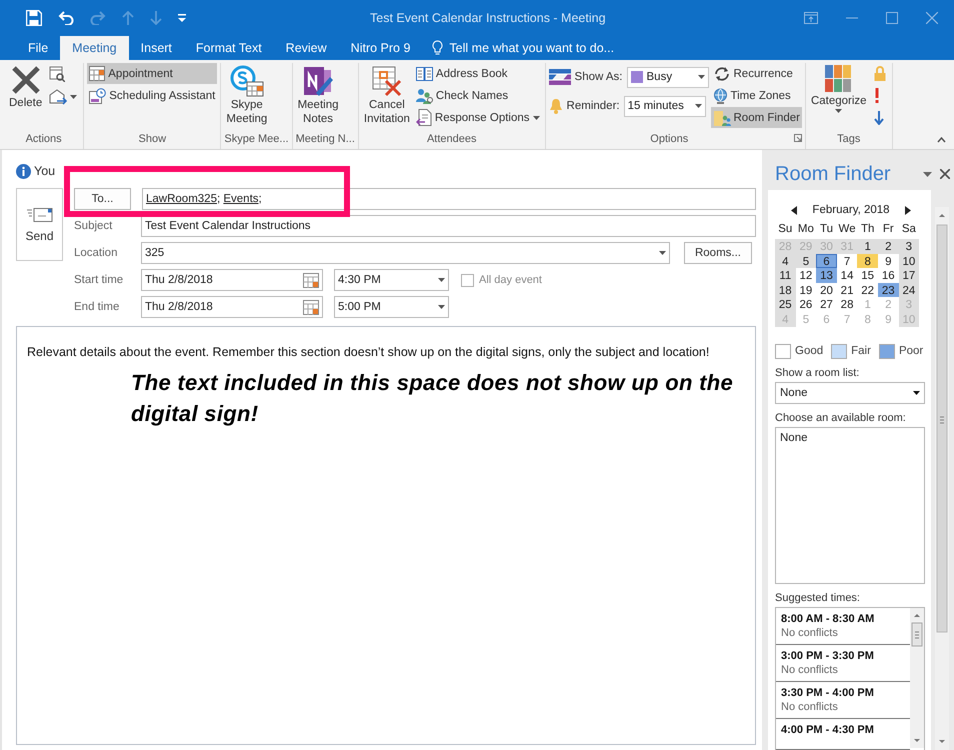 The width and height of the screenshot is (954, 750). I want to click on dropdown-icon, so click(927, 174).